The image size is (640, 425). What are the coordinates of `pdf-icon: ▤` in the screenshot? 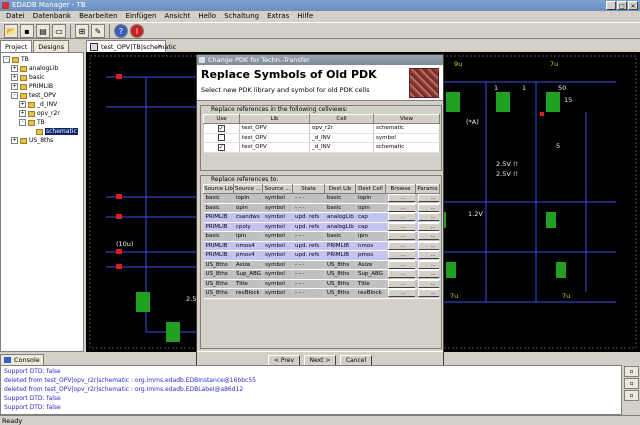 It's located at (43, 31).